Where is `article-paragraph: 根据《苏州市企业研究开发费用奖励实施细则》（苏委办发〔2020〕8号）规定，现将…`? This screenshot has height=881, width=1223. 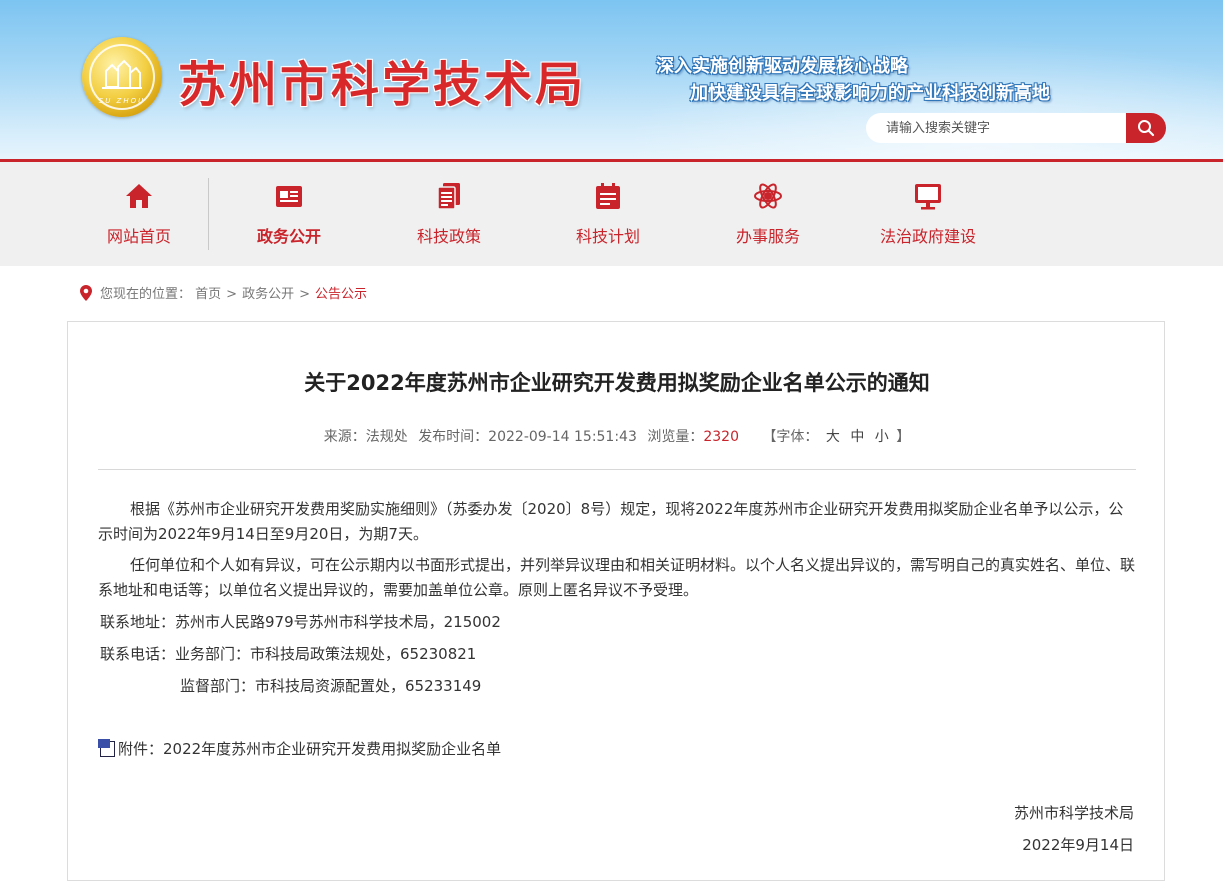
article-paragraph: 根据《苏州市企业研究开发费用奖励实施细则》（苏委办发〔2020〕8号）规定，现将… is located at coordinates (611, 521).